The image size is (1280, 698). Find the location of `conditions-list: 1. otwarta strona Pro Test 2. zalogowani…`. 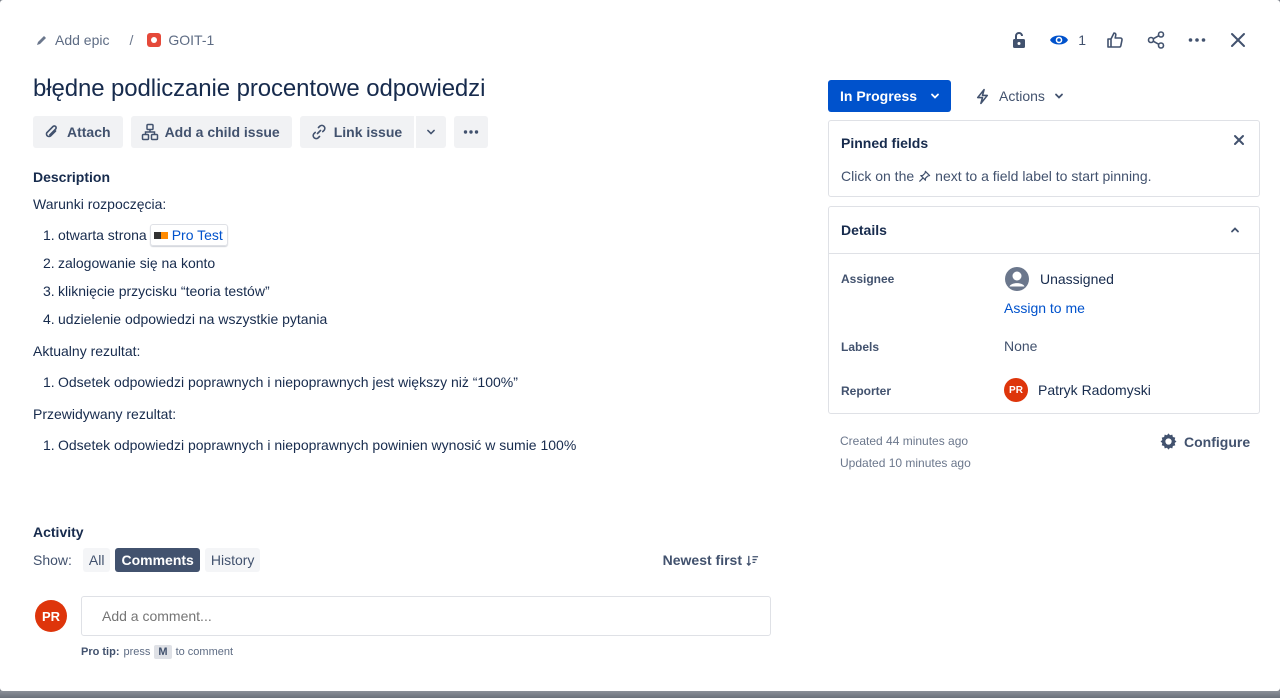

conditions-list: 1. otwarta strona Pro Test 2. zalogowani… is located at coordinates (309, 277).